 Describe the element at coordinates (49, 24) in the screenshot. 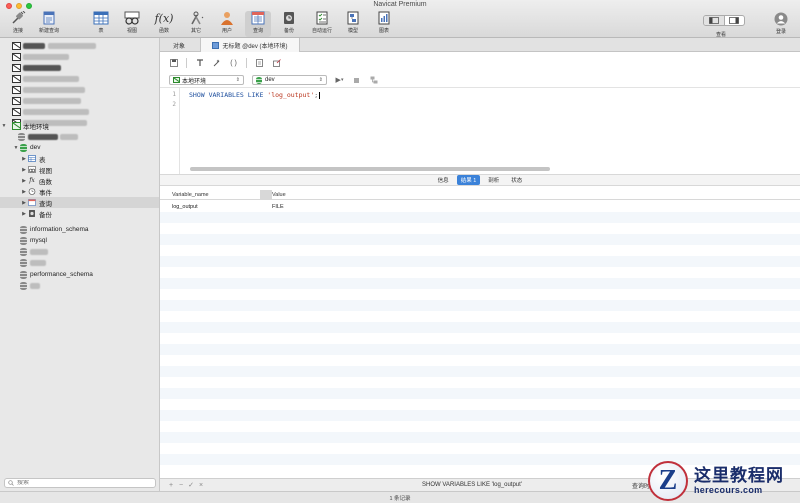

I see `toolbar-new-query-button: 新建查询` at that location.